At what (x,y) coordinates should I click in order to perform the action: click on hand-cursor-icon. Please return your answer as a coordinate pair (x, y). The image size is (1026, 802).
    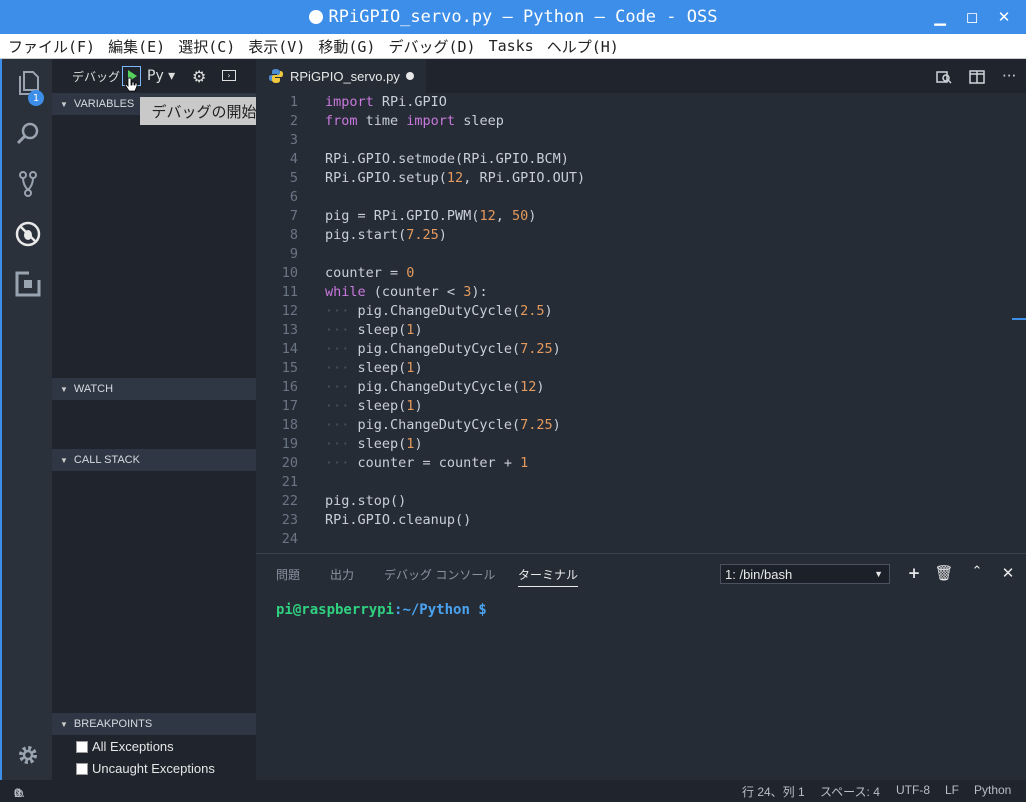
    Looking at the image, I should click on (131, 84).